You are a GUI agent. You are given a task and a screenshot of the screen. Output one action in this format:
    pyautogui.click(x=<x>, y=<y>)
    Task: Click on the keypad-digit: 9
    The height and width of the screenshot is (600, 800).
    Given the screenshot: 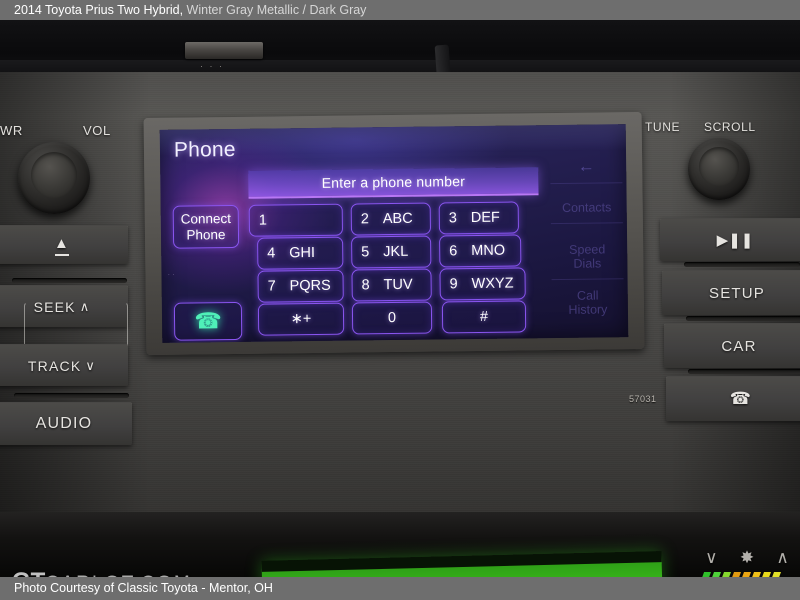 What is the action you would take?
    pyautogui.click(x=453, y=284)
    